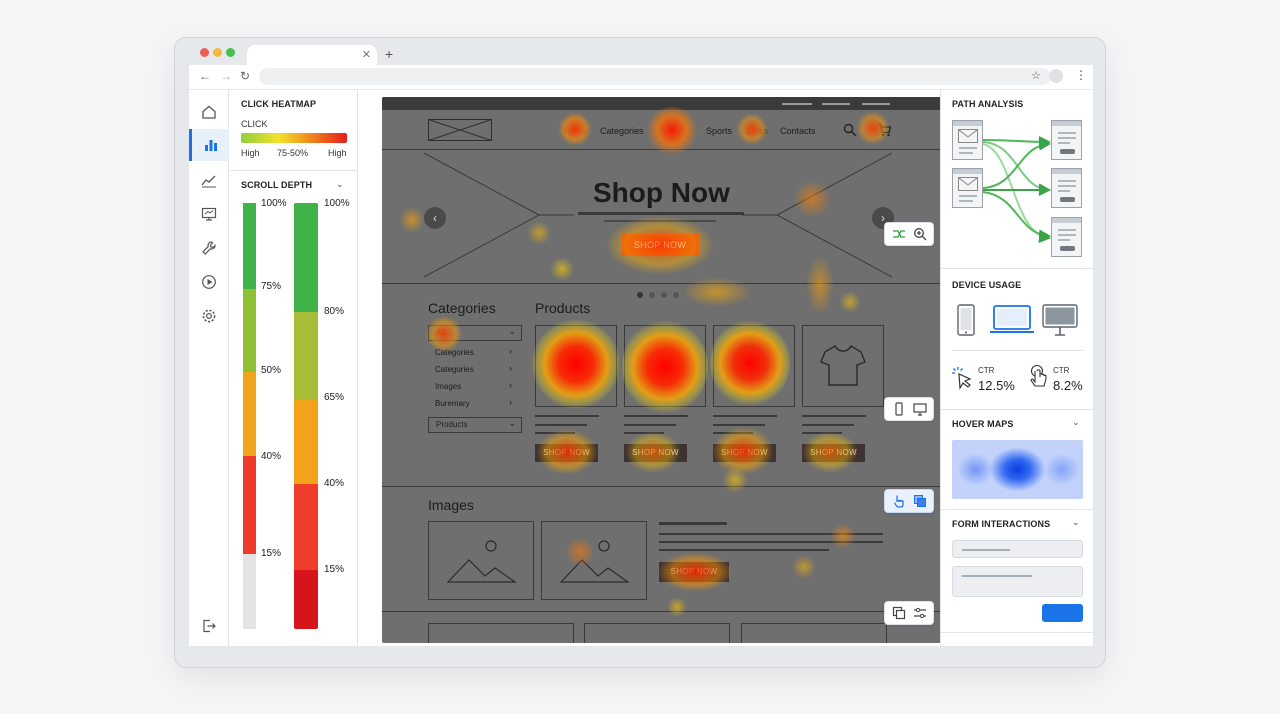 This screenshot has width=1280, height=714. Describe the element at coordinates (209, 282) in the screenshot. I see `play-icon` at that location.